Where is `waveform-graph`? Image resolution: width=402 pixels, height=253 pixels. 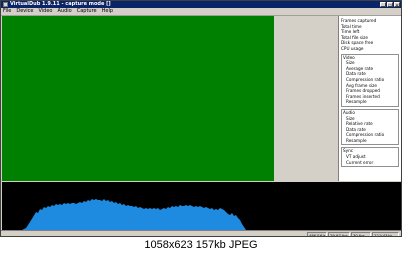
waveform-graph is located at coordinates (134, 214).